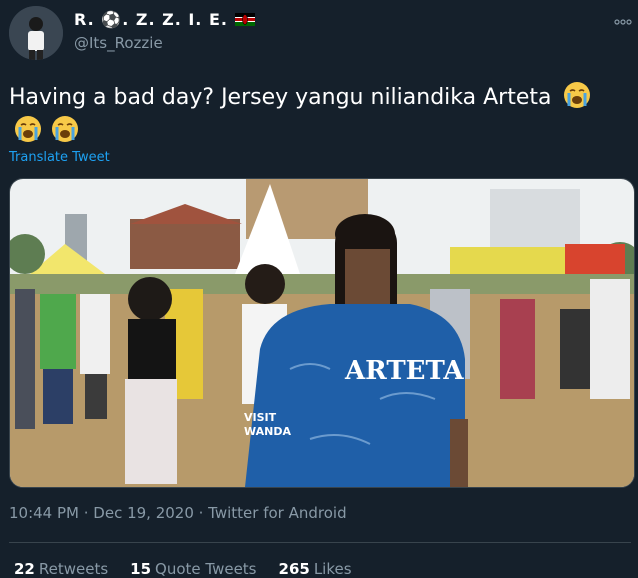  I want to click on more-horizontal-icon, so click(623, 21).